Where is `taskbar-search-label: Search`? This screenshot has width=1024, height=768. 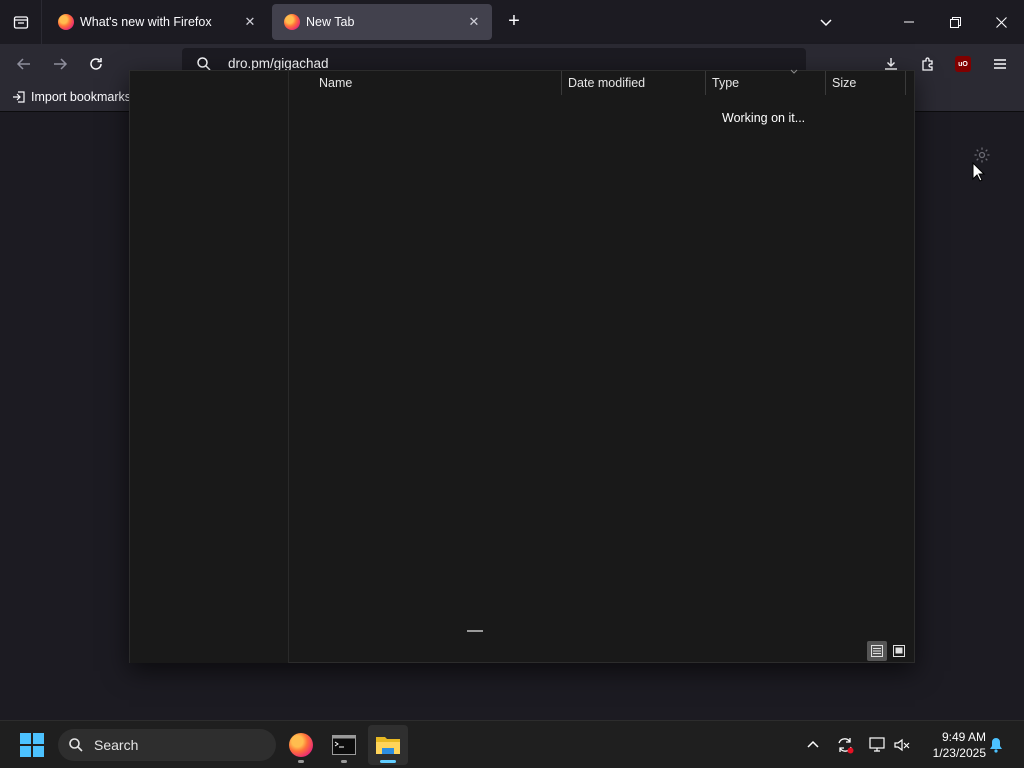
taskbar-search-label: Search is located at coordinates (116, 745).